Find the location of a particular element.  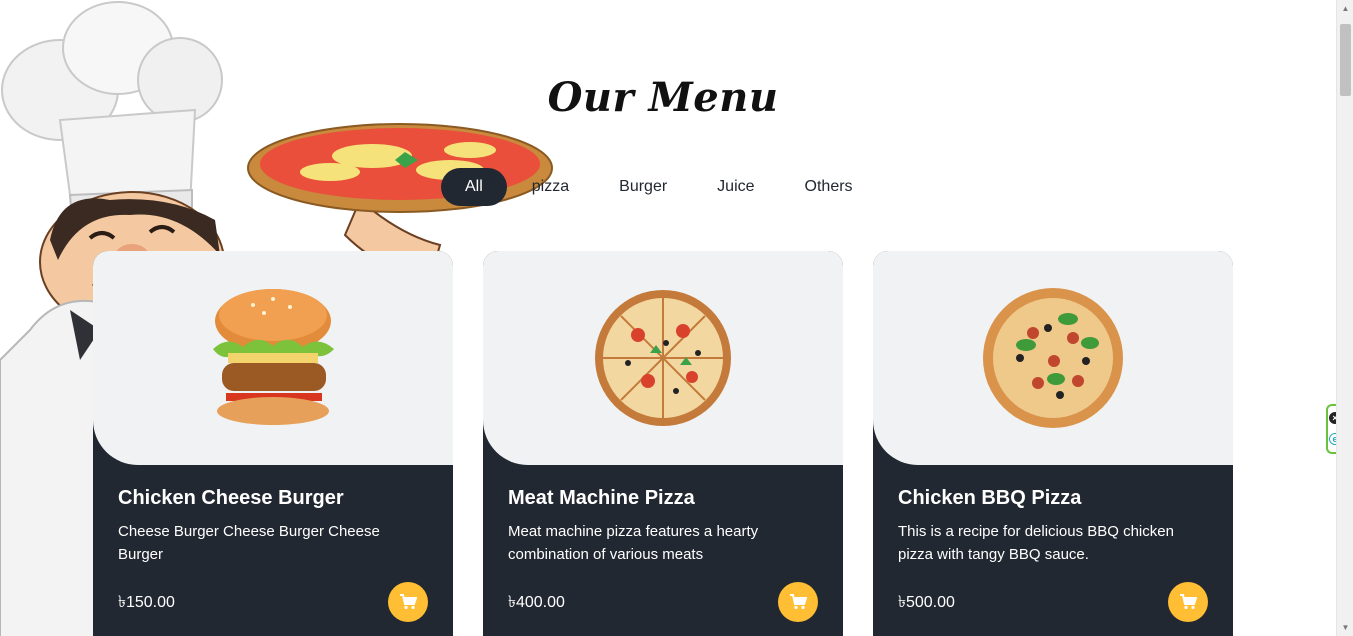

item-name: Meat Machine Pizza is located at coordinates (601, 498).